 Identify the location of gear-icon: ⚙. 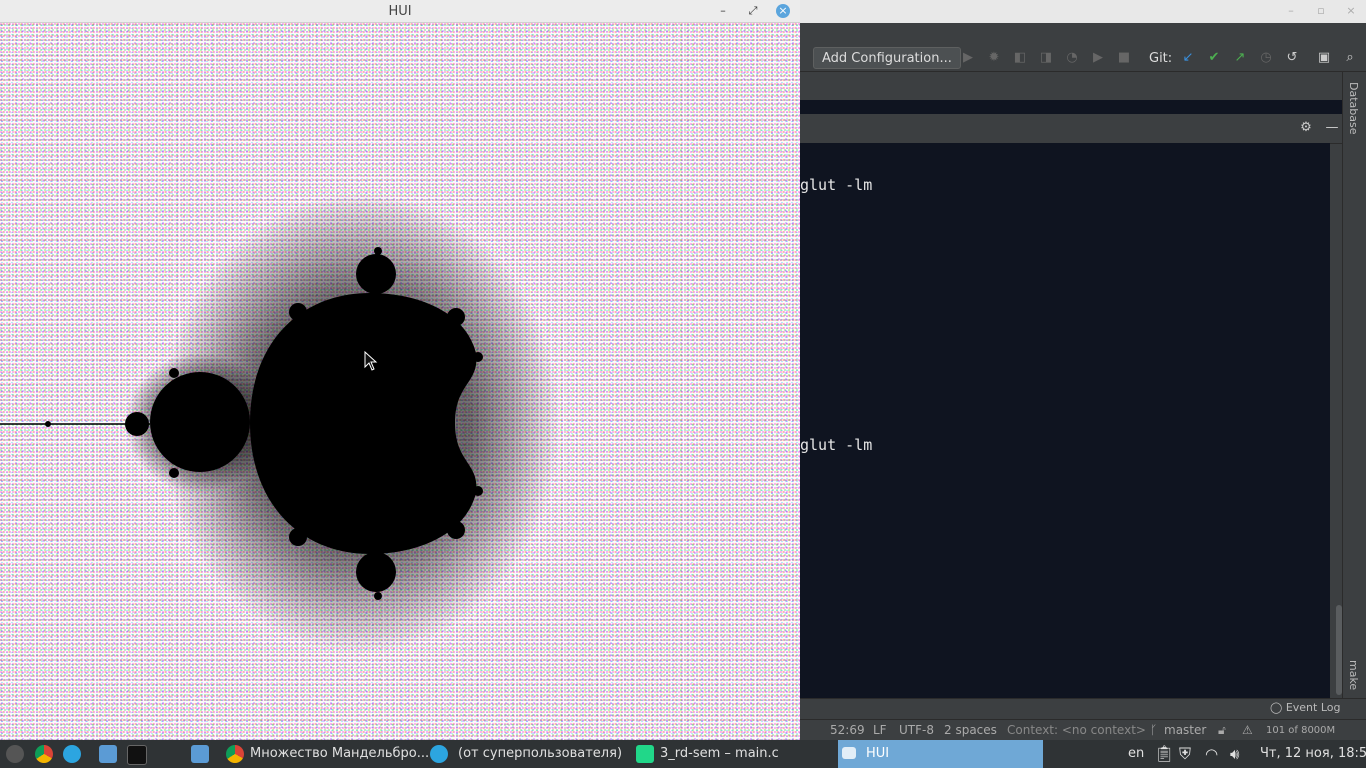
(1306, 128).